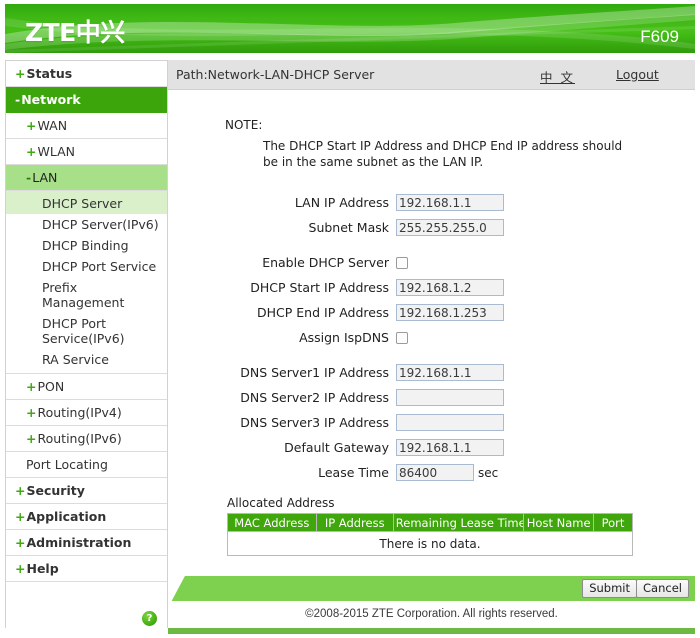 The width and height of the screenshot is (700, 638). Describe the element at coordinates (336, 447) in the screenshot. I see `field-label: Default Gateway` at that location.